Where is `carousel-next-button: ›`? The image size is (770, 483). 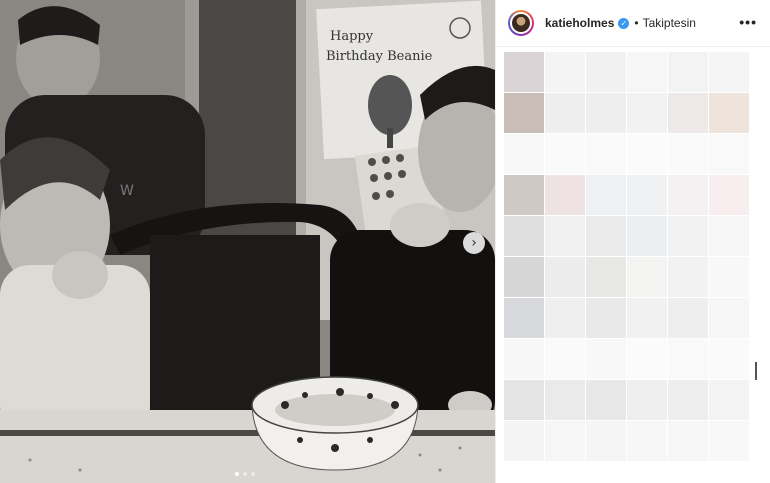
carousel-next-button: › is located at coordinates (474, 243).